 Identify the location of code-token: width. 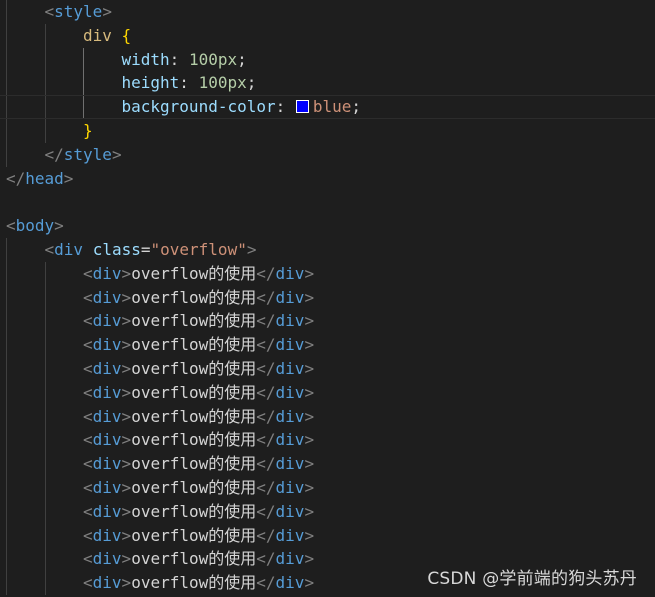
(145, 59).